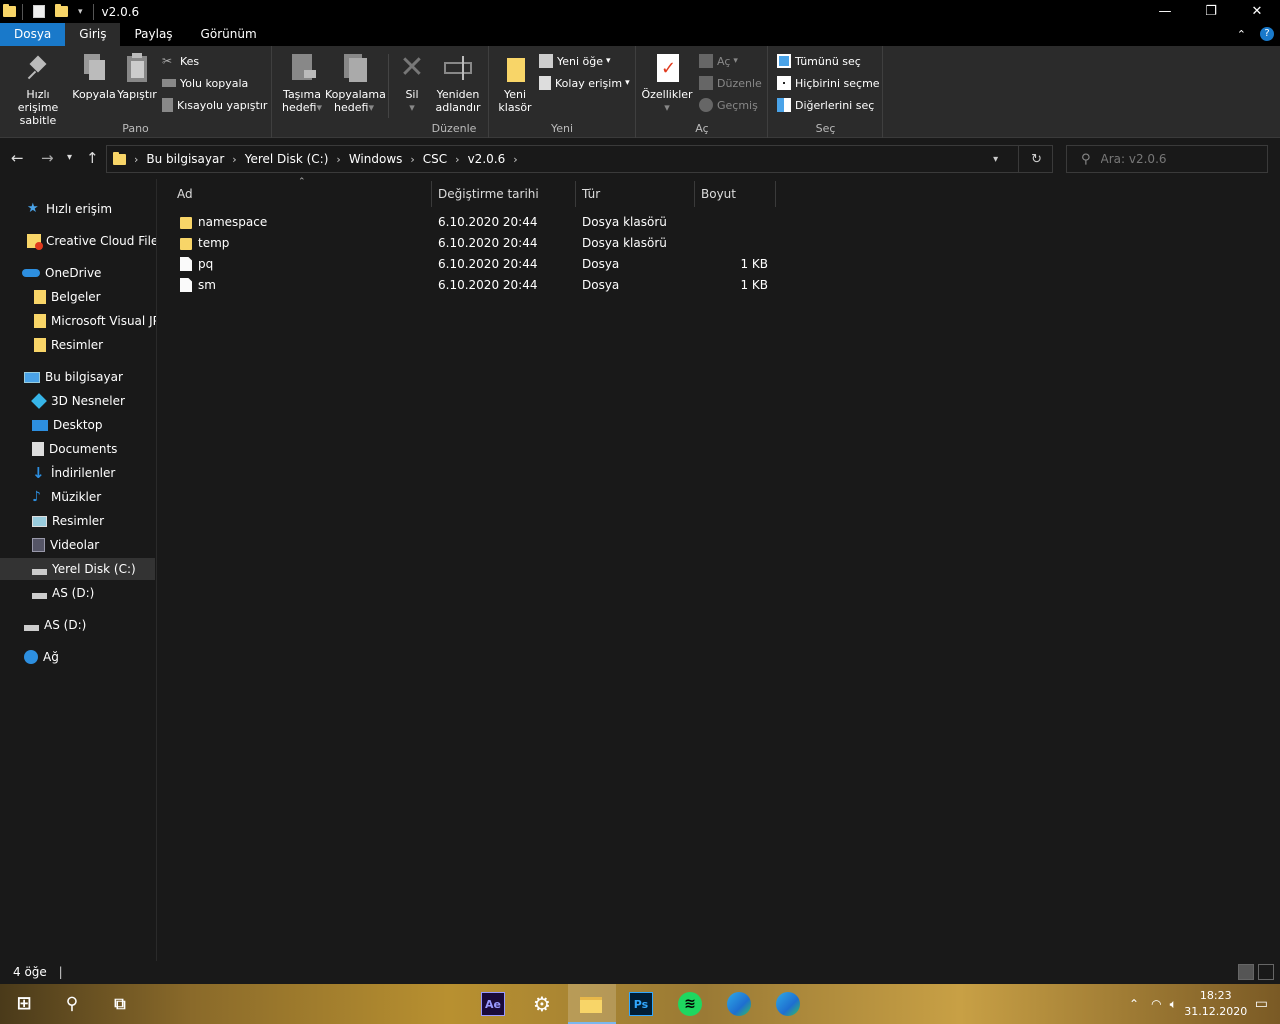 This screenshot has height=1024, width=1280. What do you see at coordinates (77, 497) in the screenshot?
I see `sidebar-item-music: ♪ Müzikler` at bounding box center [77, 497].